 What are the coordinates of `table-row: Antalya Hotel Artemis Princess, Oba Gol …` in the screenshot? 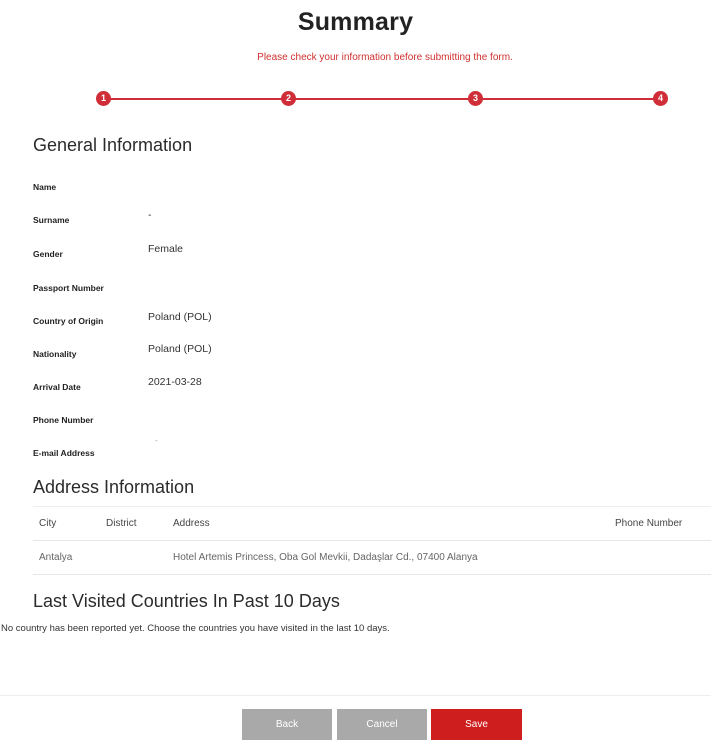 It's located at (372, 558).